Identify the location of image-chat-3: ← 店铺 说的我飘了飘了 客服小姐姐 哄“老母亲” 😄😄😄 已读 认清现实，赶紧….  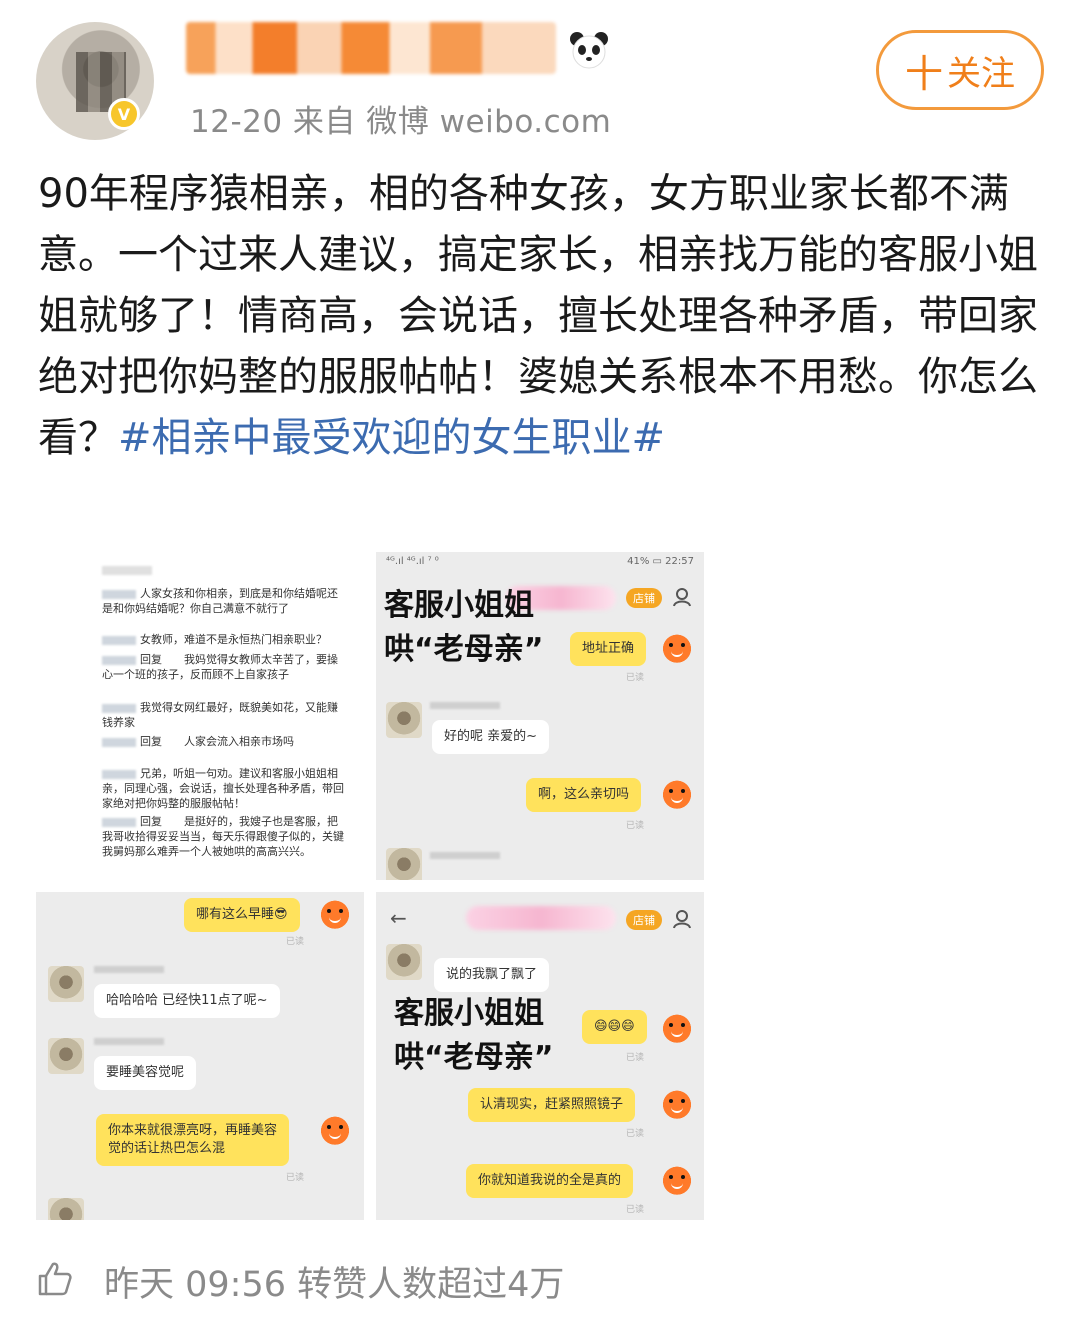
(540, 1056).